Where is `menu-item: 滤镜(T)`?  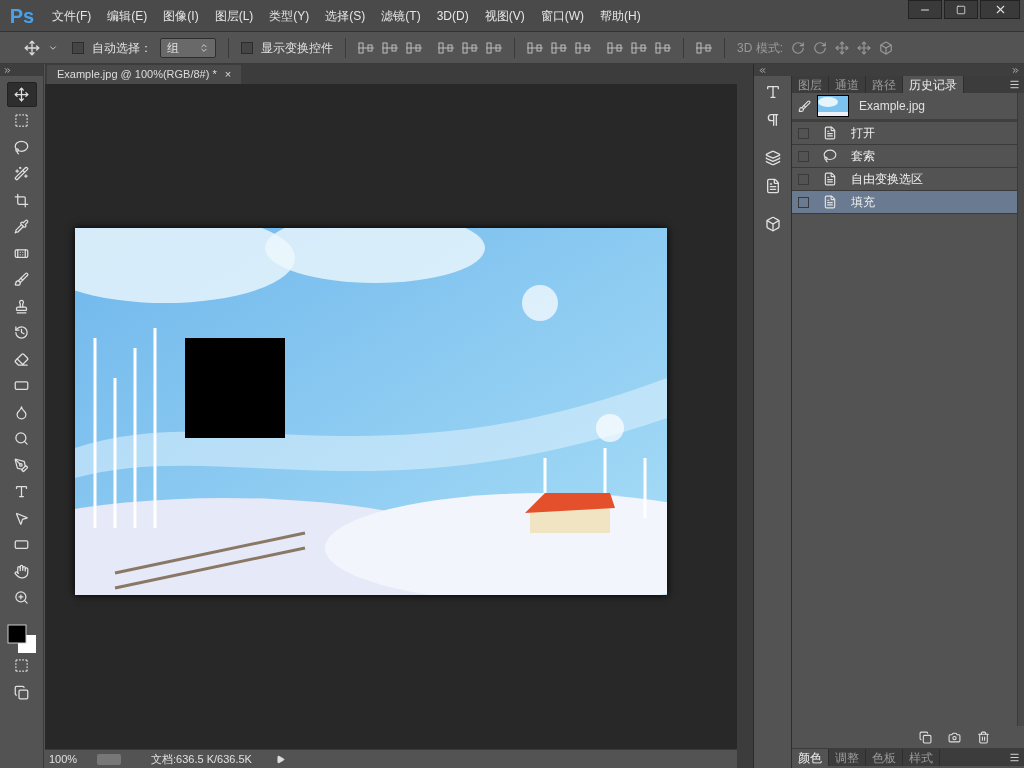 menu-item: 滤镜(T) is located at coordinates (401, 15).